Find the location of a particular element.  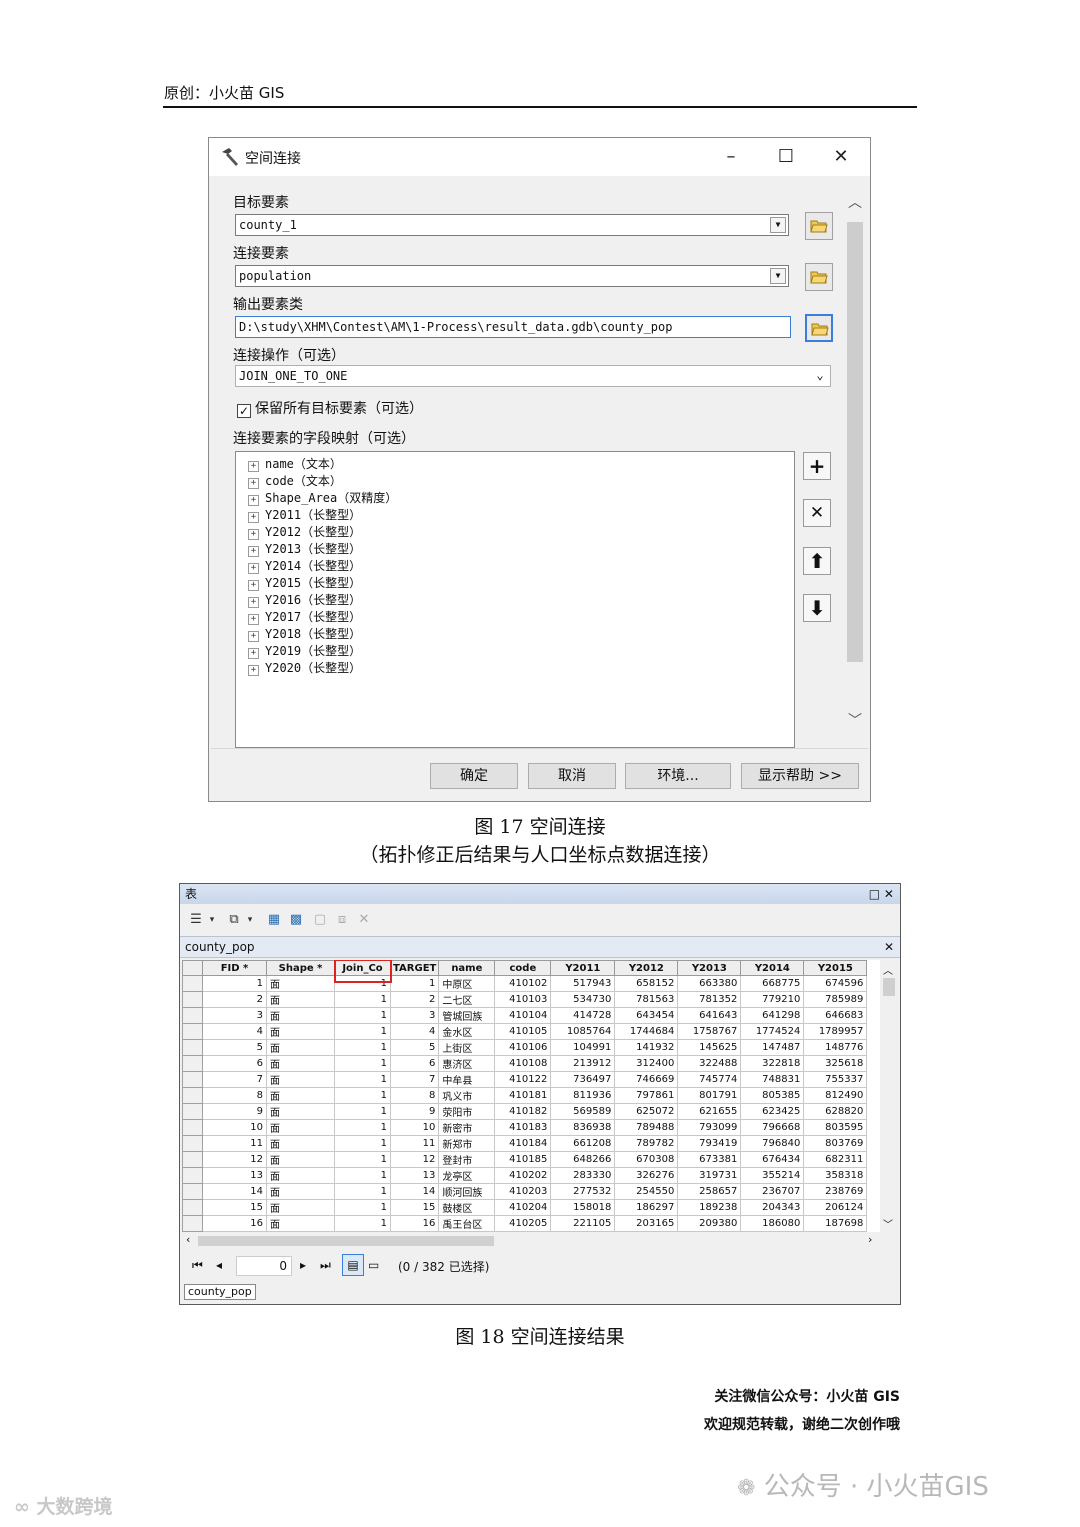

add-field-button: + is located at coordinates (817, 466).